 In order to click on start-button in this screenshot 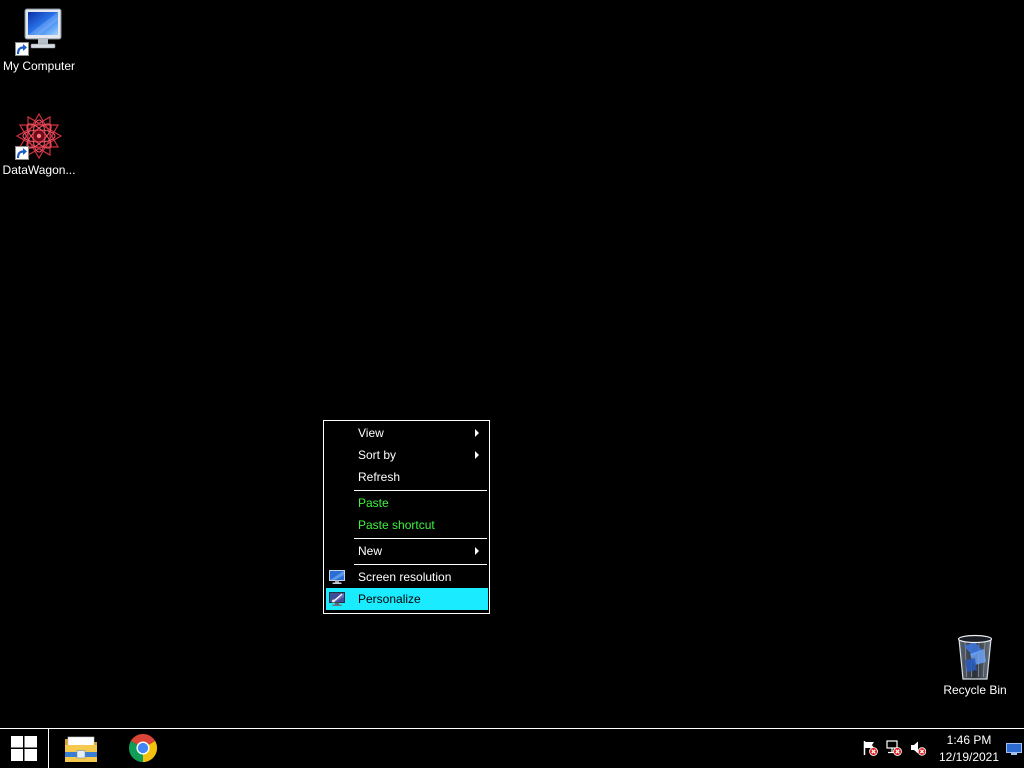, I will do `click(24, 748)`.